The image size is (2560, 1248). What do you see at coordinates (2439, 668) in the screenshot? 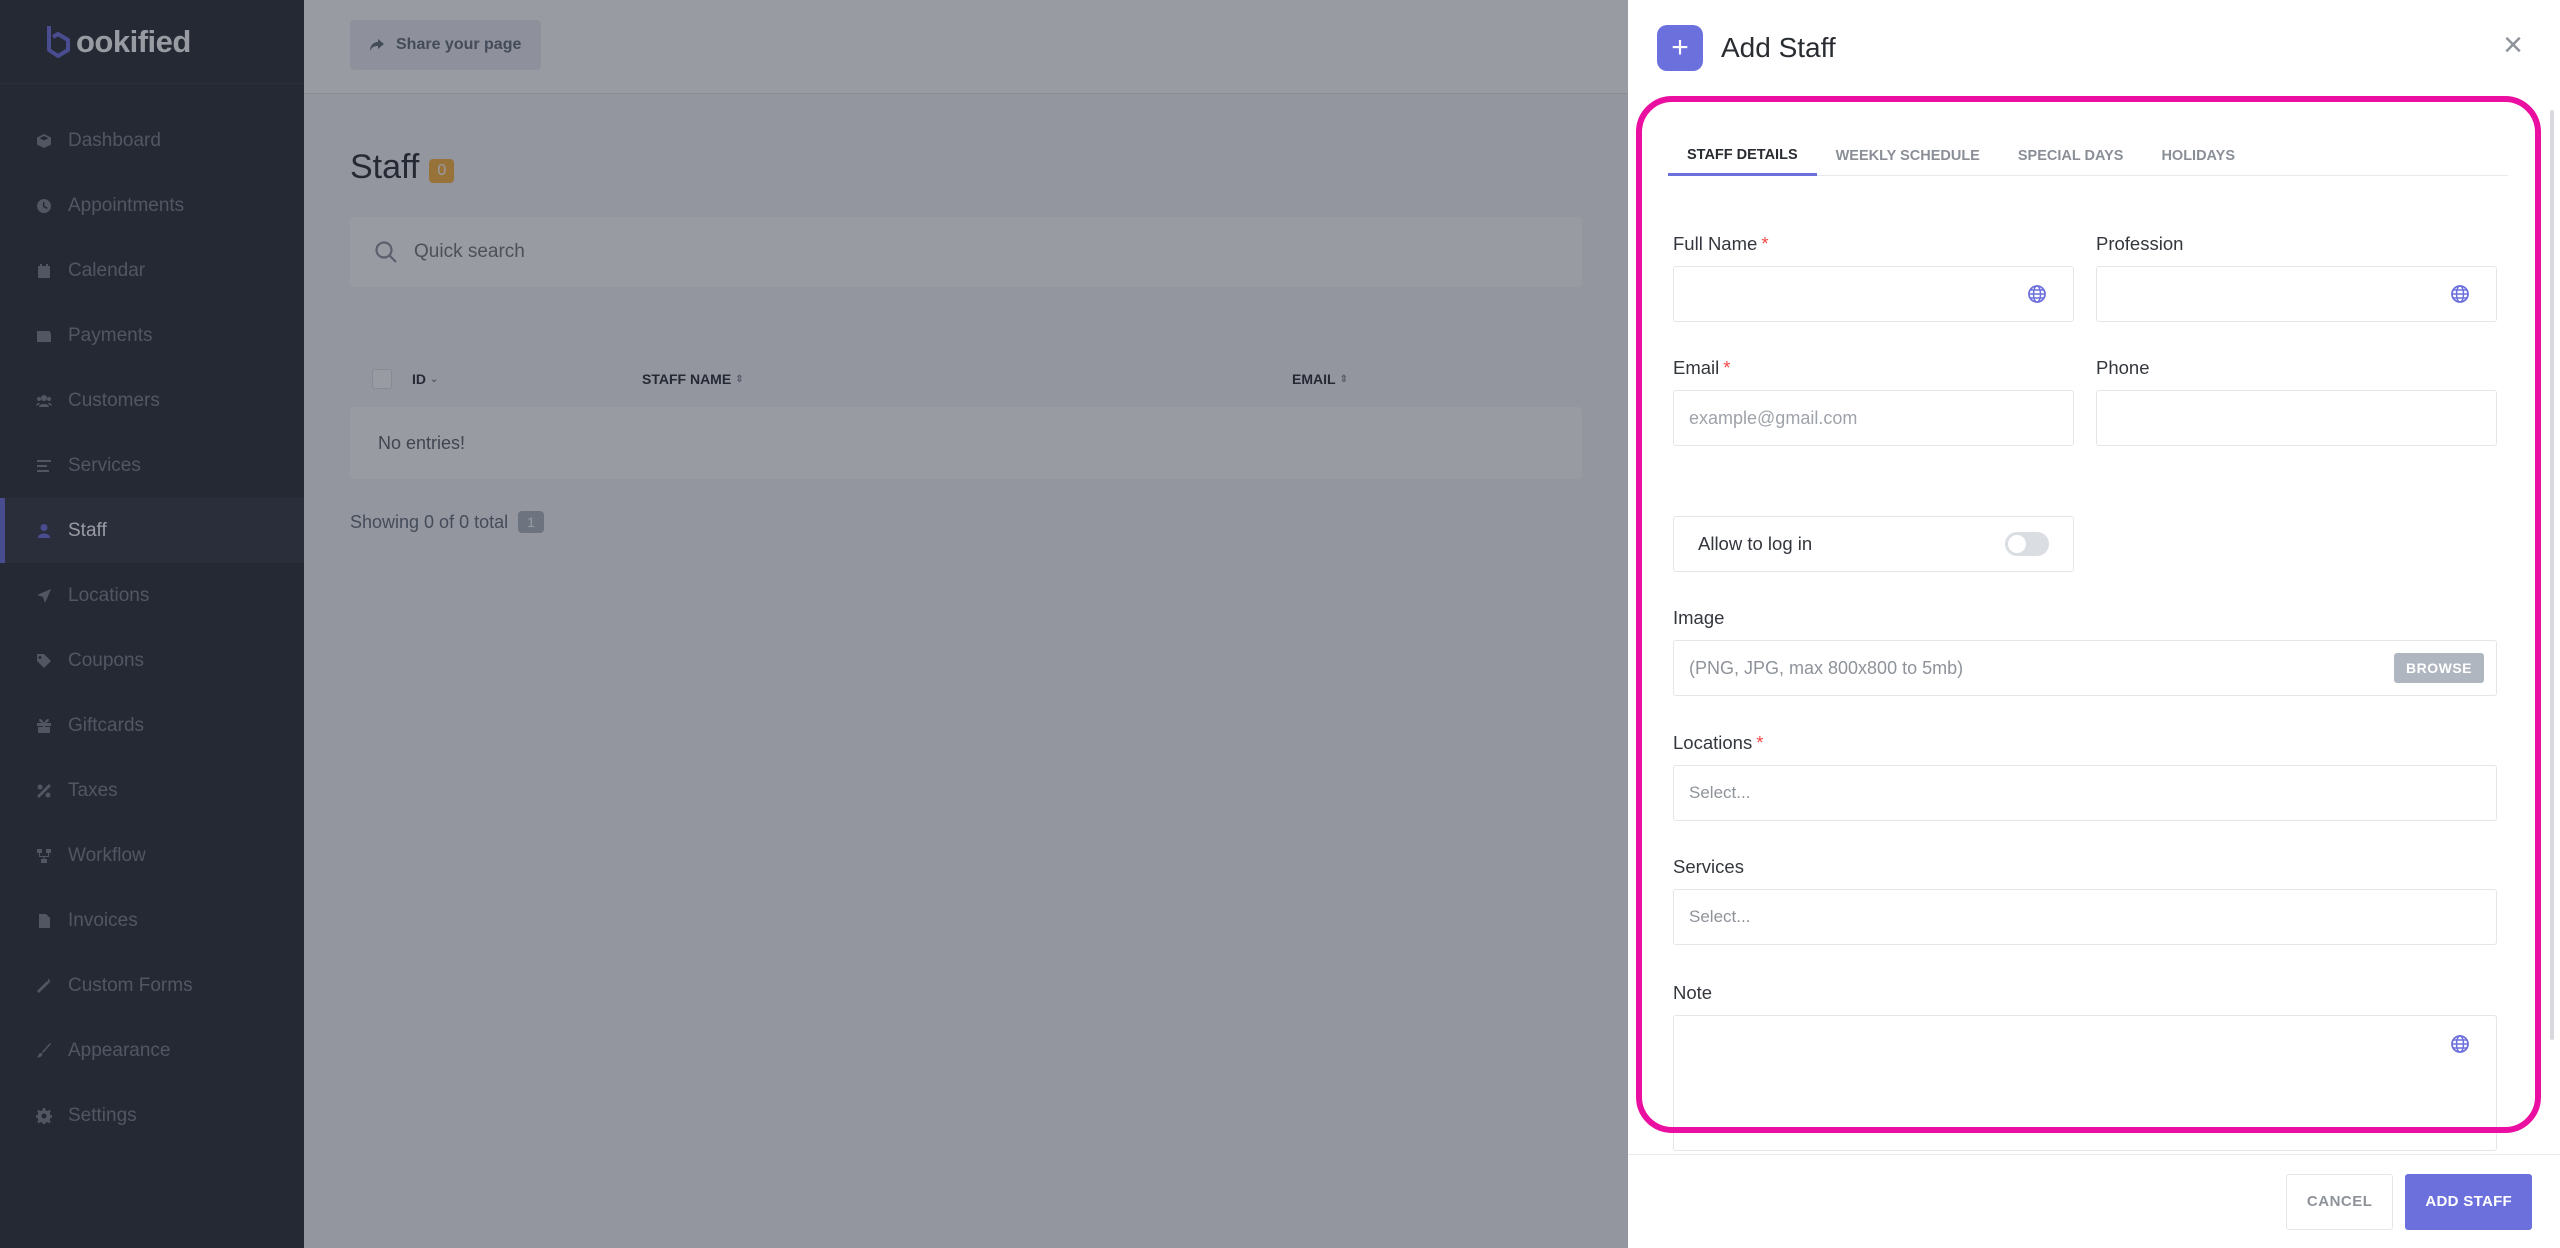
I see `browse-button: BROWSE` at bounding box center [2439, 668].